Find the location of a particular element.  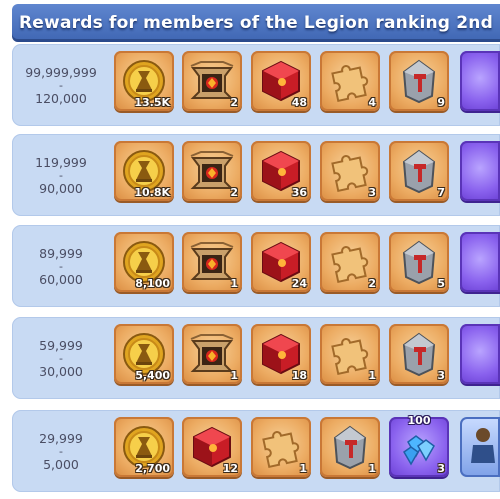

reward-slot-puzzle: 3 is located at coordinates (350, 171).